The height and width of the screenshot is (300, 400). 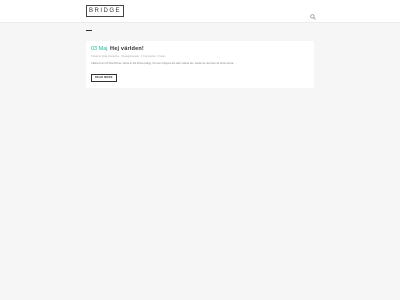 What do you see at coordinates (162, 56) in the screenshot?
I see `post-likes: 0 Likes` at bounding box center [162, 56].